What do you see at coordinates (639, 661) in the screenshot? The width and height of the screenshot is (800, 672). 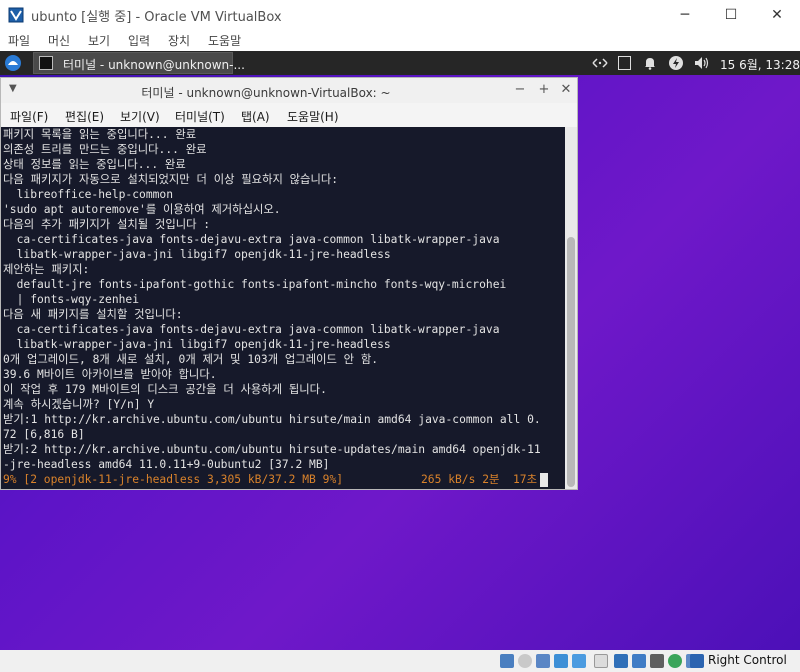 I see `video-capture-icon` at bounding box center [639, 661].